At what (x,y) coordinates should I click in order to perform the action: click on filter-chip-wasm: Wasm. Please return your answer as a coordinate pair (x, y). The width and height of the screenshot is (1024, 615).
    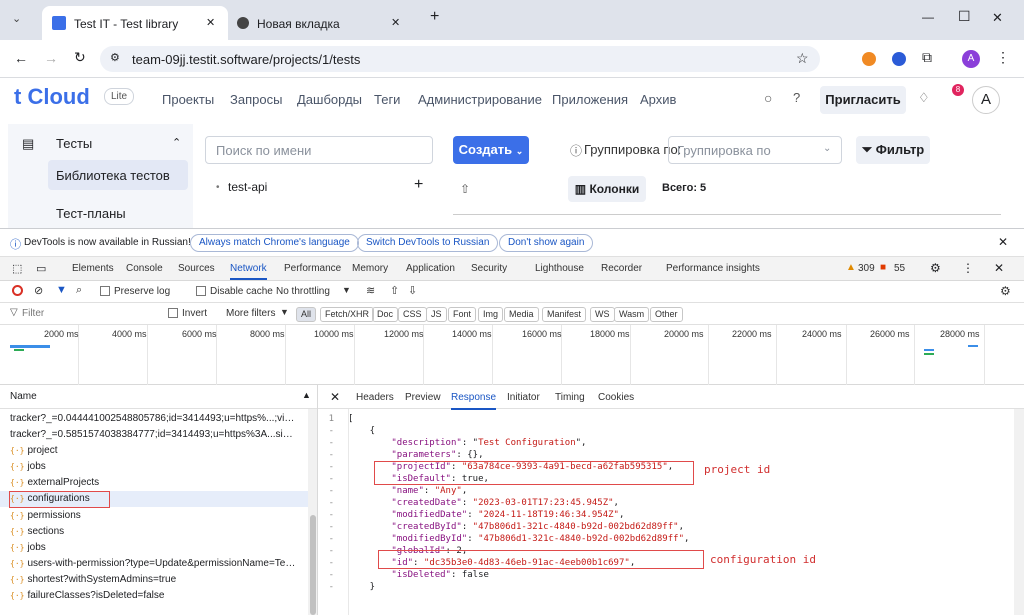
    Looking at the image, I should click on (632, 314).